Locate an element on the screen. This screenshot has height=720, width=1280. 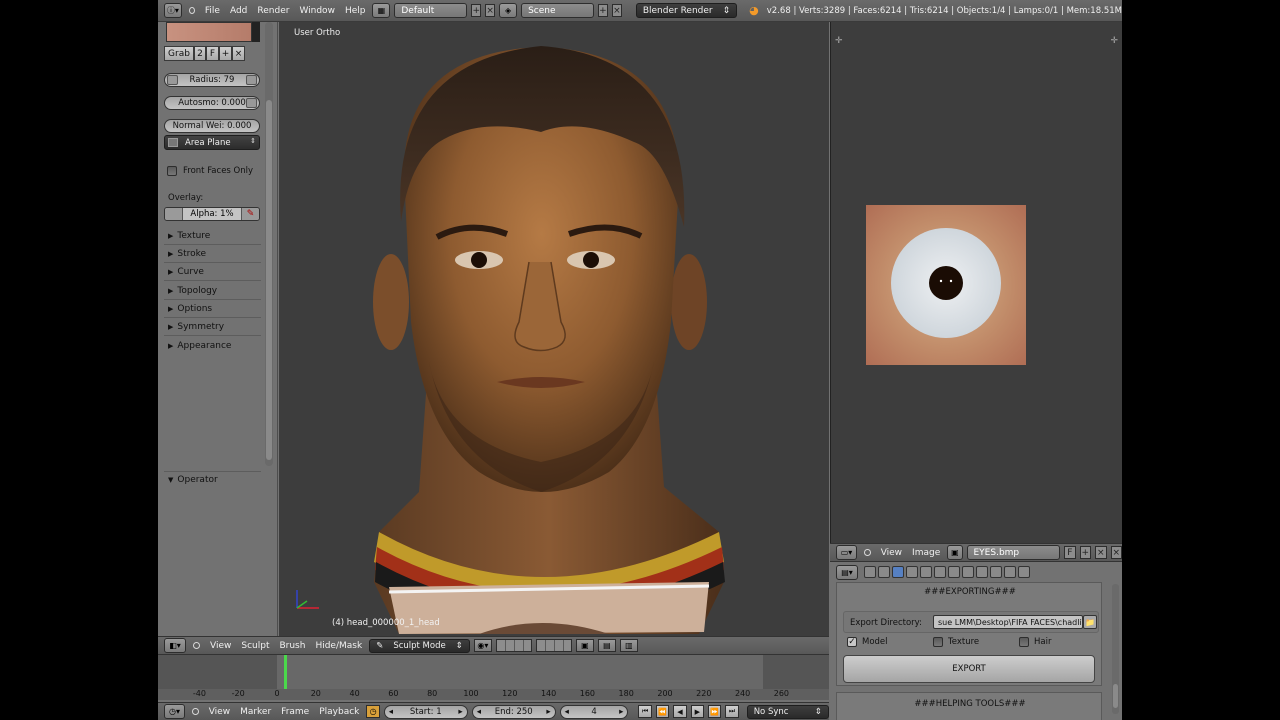
remove-scene-button: × is located at coordinates (616, 10).